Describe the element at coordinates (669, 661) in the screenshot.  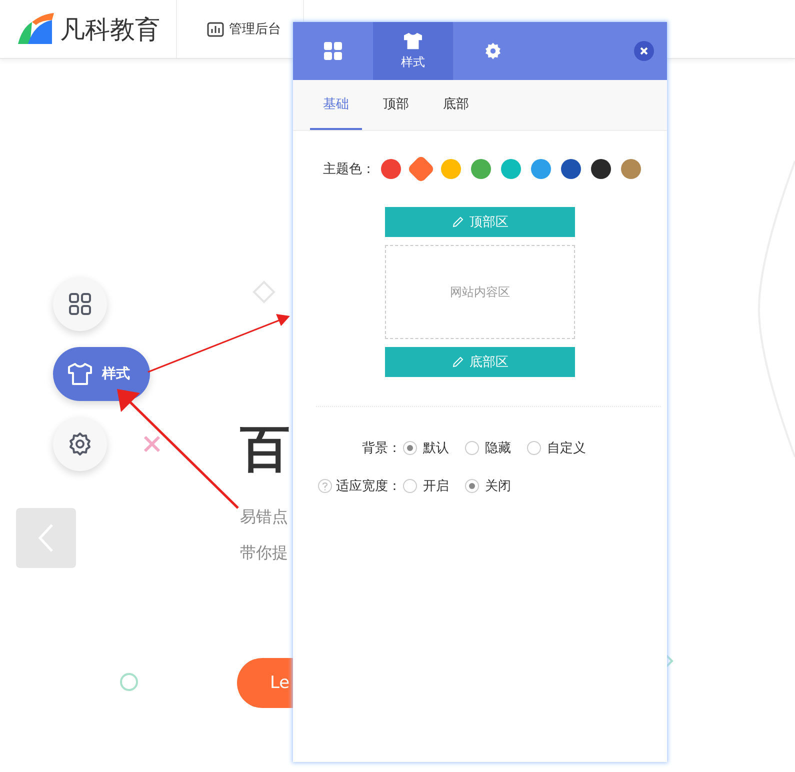
I see `chevron-outline` at that location.